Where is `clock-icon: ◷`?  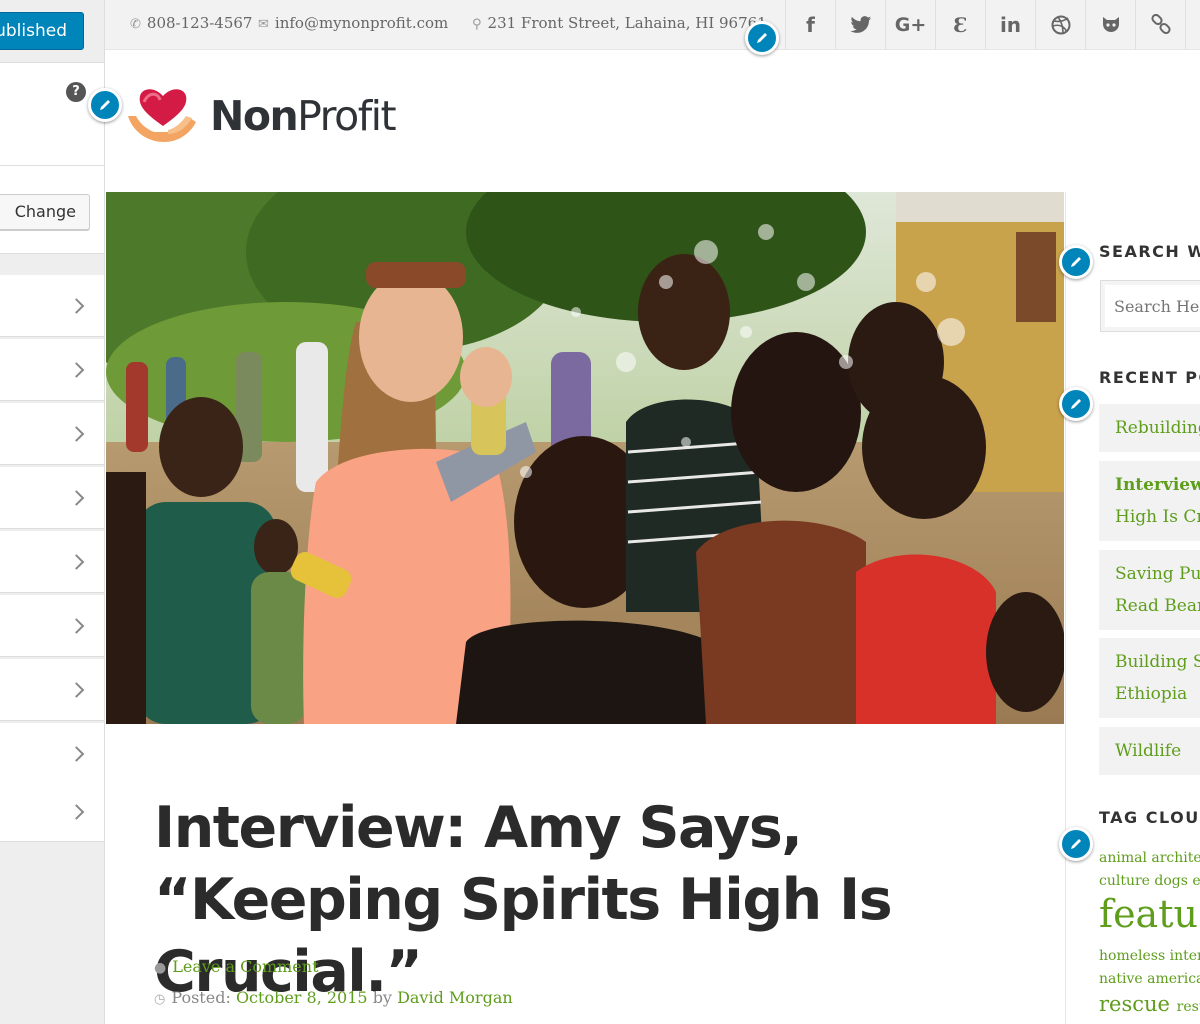
clock-icon: ◷ is located at coordinates (160, 999).